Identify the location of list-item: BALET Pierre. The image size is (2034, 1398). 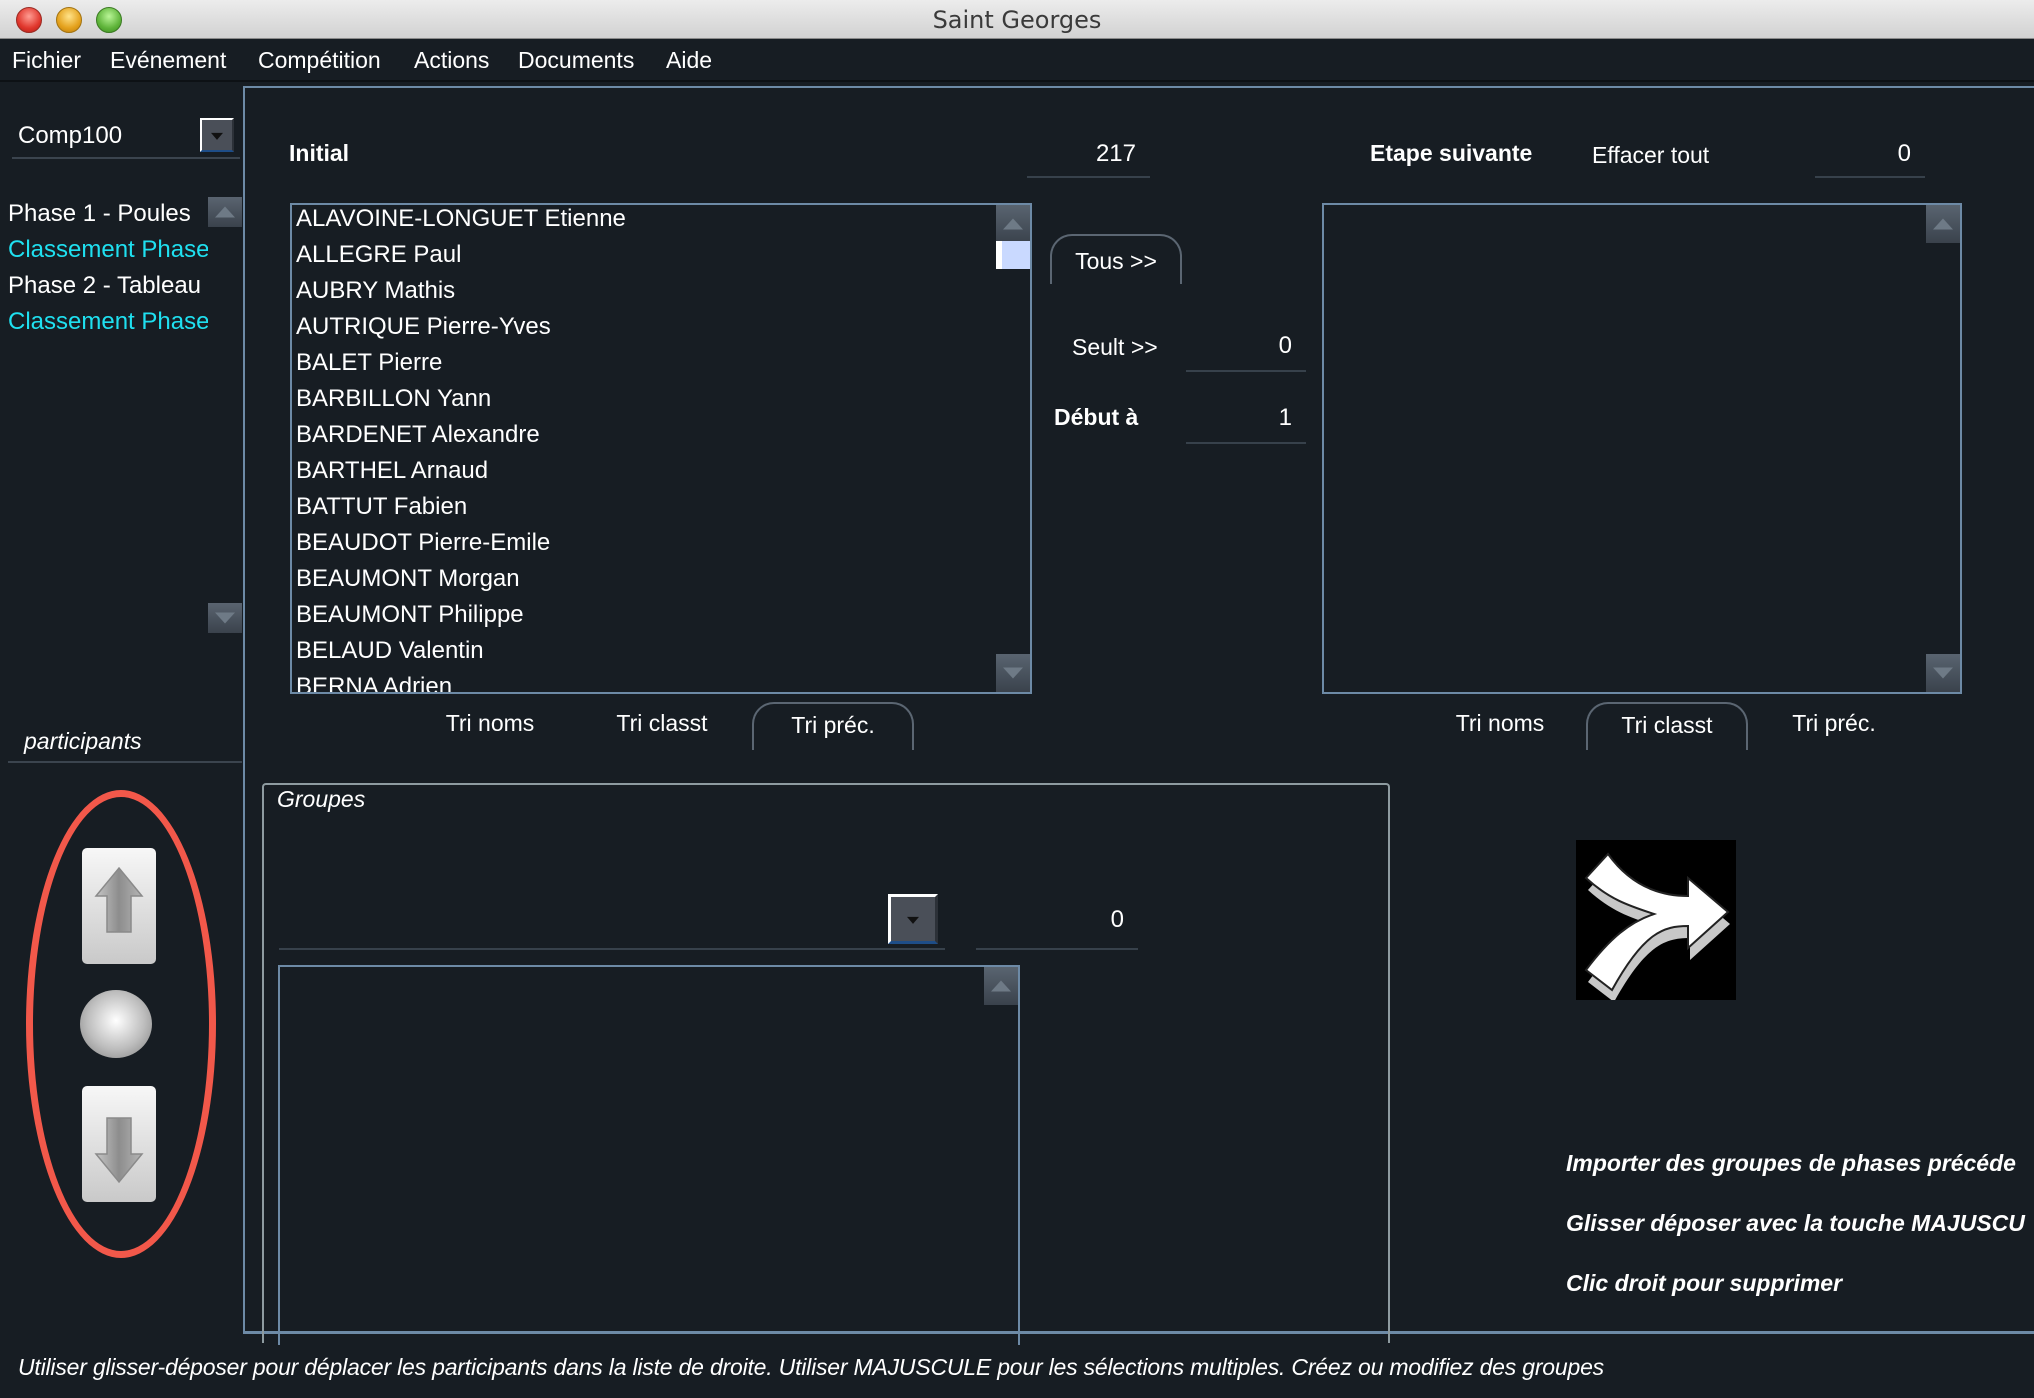
(369, 363).